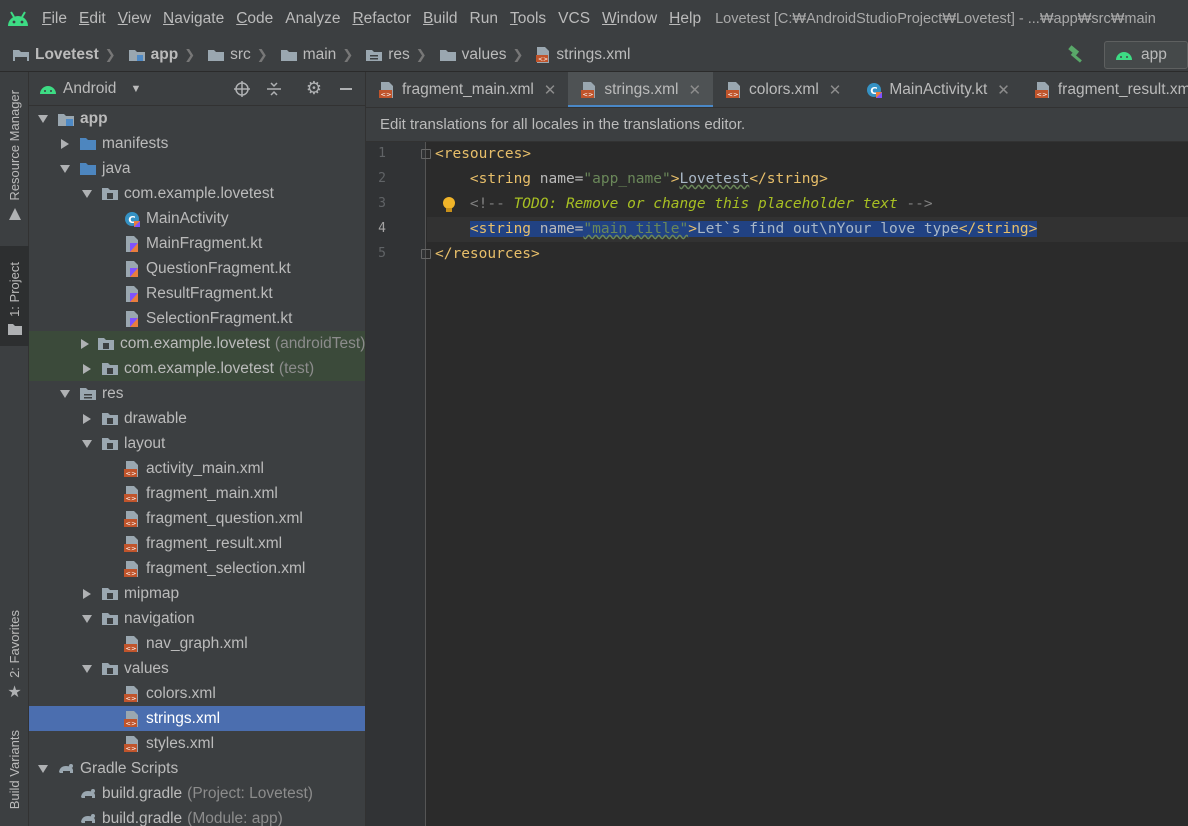 The height and width of the screenshot is (826, 1188). I want to click on tree-item-activity-main-xml: <> activity_main.xml, so click(197, 468).